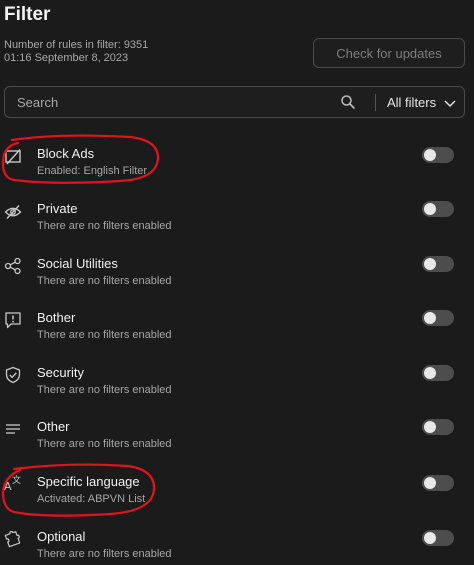 This screenshot has width=474, height=565. What do you see at coordinates (237, 226) in the screenshot?
I see `category-row-private: Private There are no filters enabled` at bounding box center [237, 226].